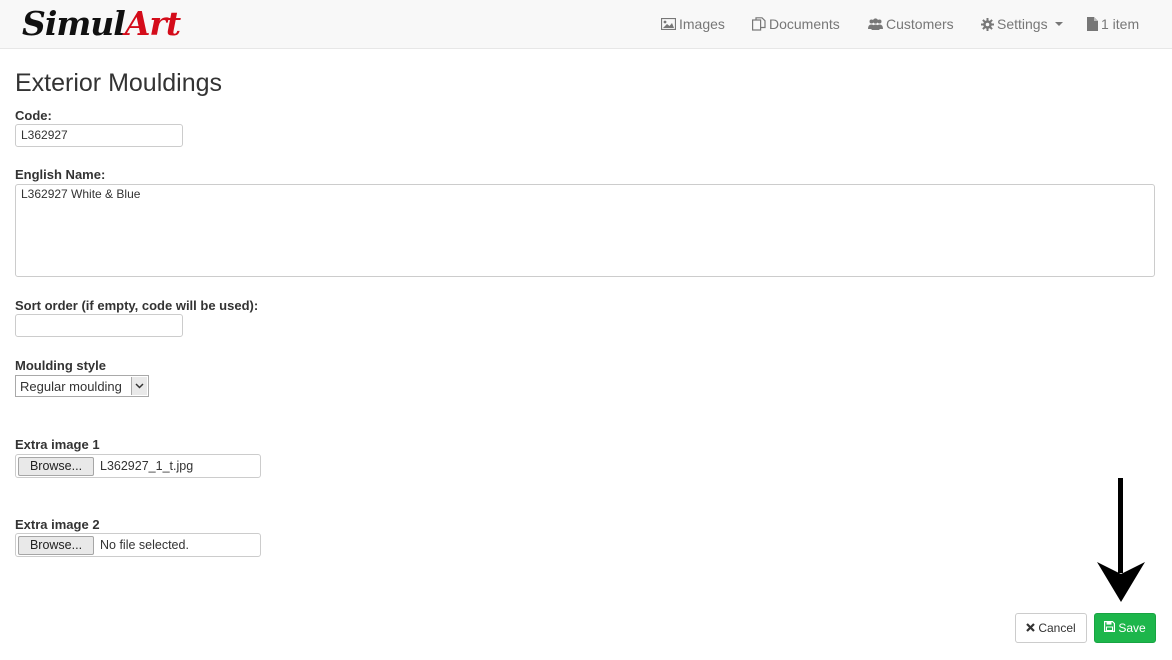  I want to click on save-button: Save, so click(1125, 628).